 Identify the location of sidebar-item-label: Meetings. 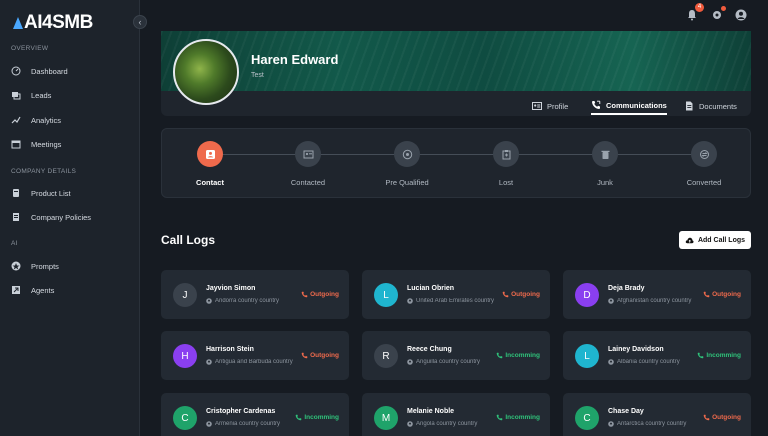
(46, 144).